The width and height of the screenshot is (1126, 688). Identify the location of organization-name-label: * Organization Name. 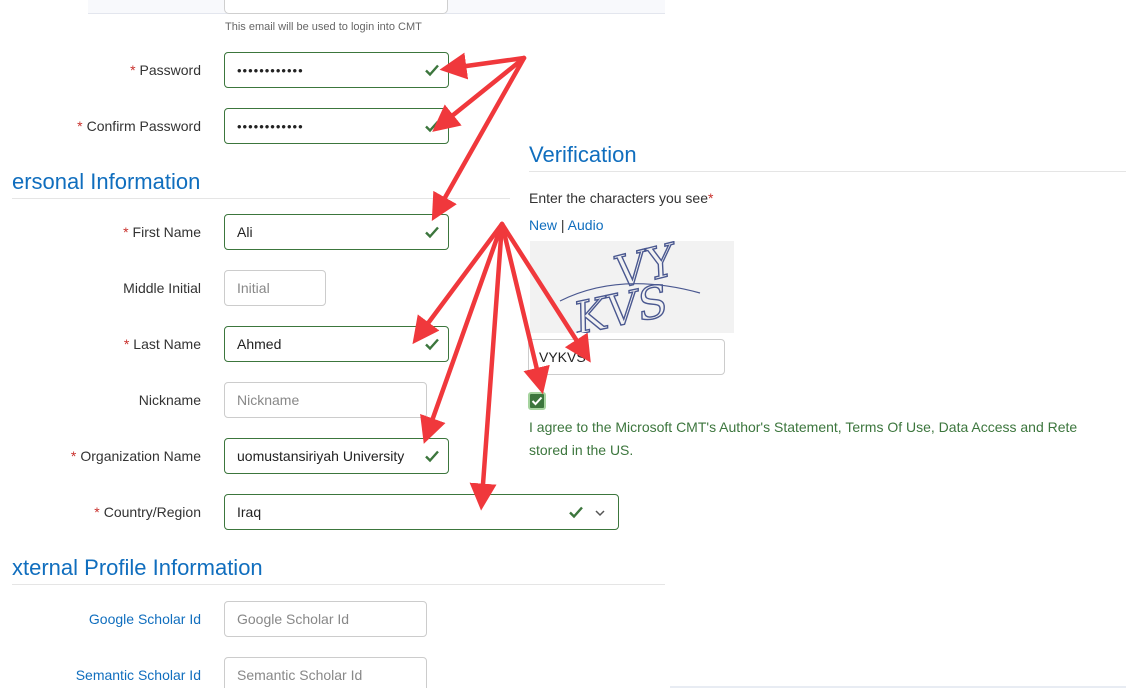
(135, 456).